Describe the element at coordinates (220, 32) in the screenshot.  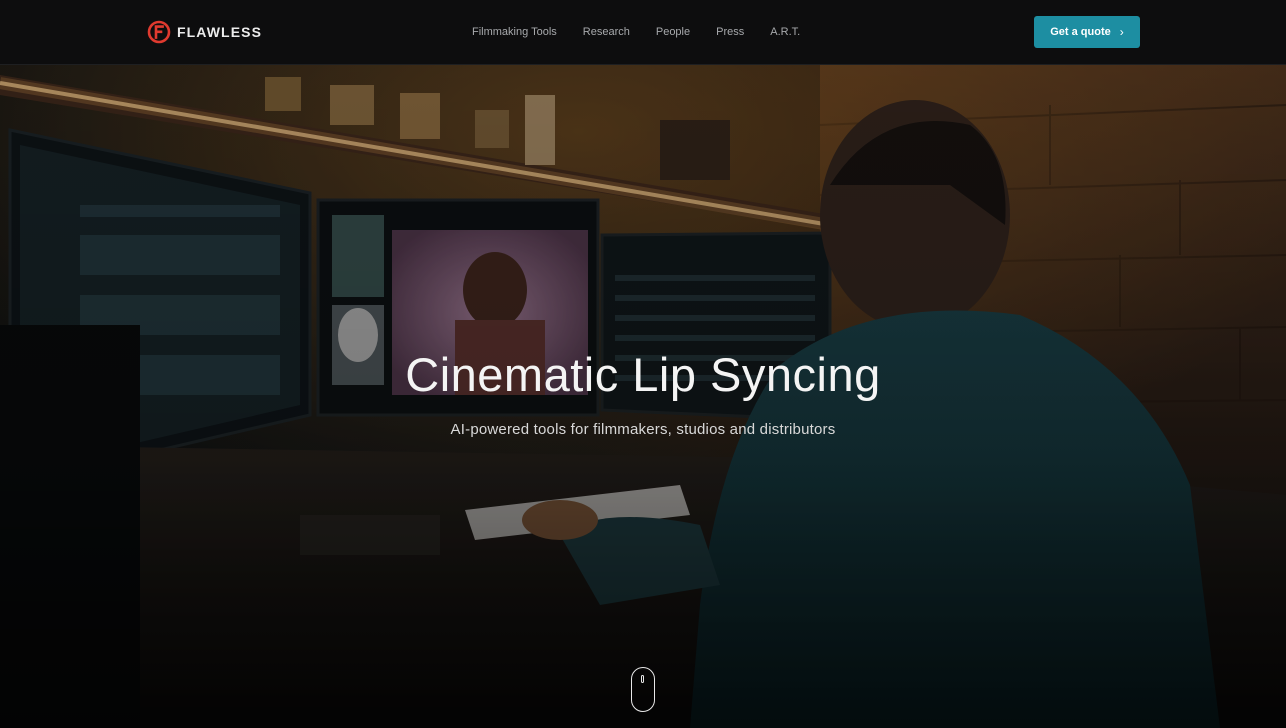
I see `brand-name: FLAWLESS` at that location.